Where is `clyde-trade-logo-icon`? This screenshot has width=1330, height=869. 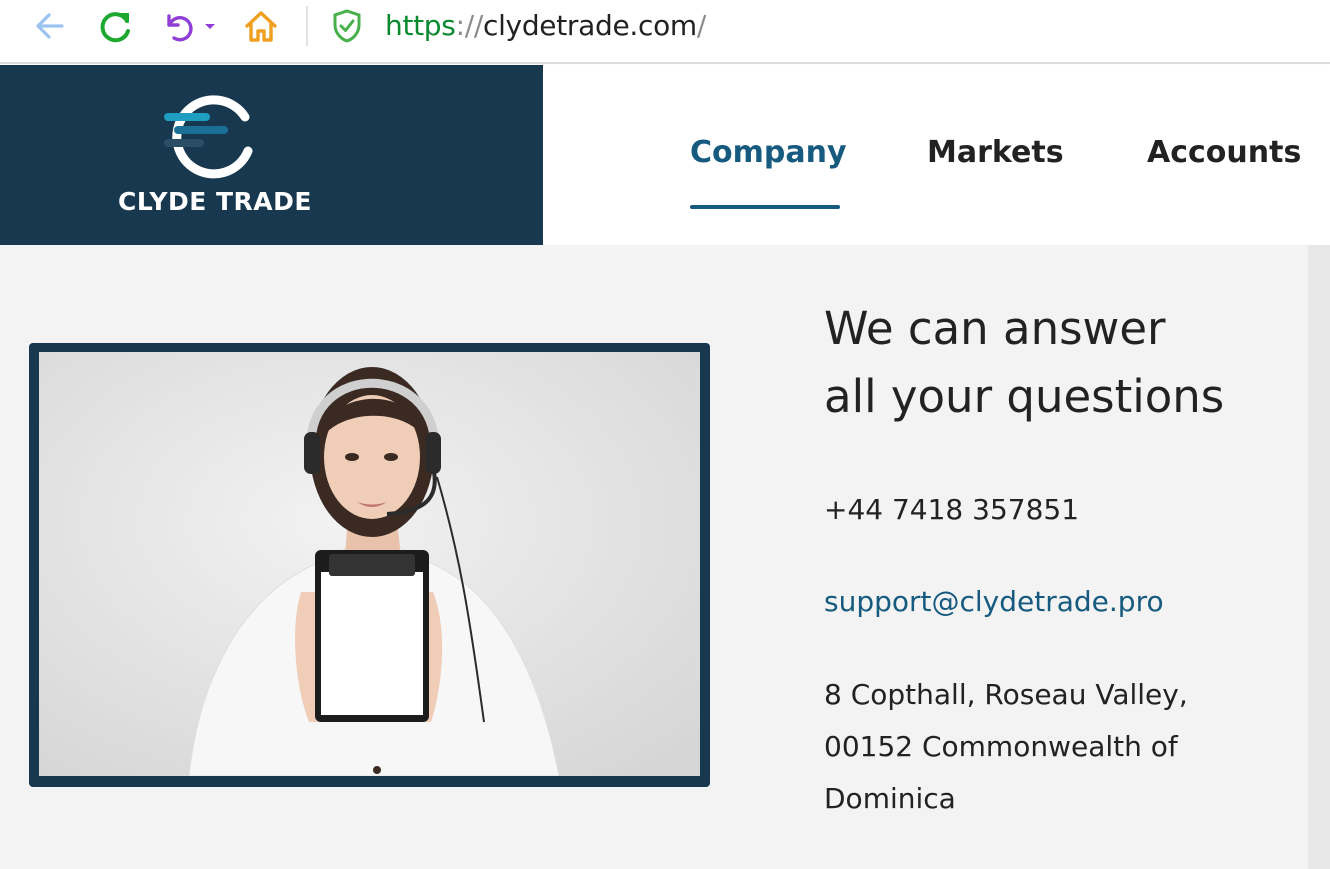 clyde-trade-logo-icon is located at coordinates (210, 136).